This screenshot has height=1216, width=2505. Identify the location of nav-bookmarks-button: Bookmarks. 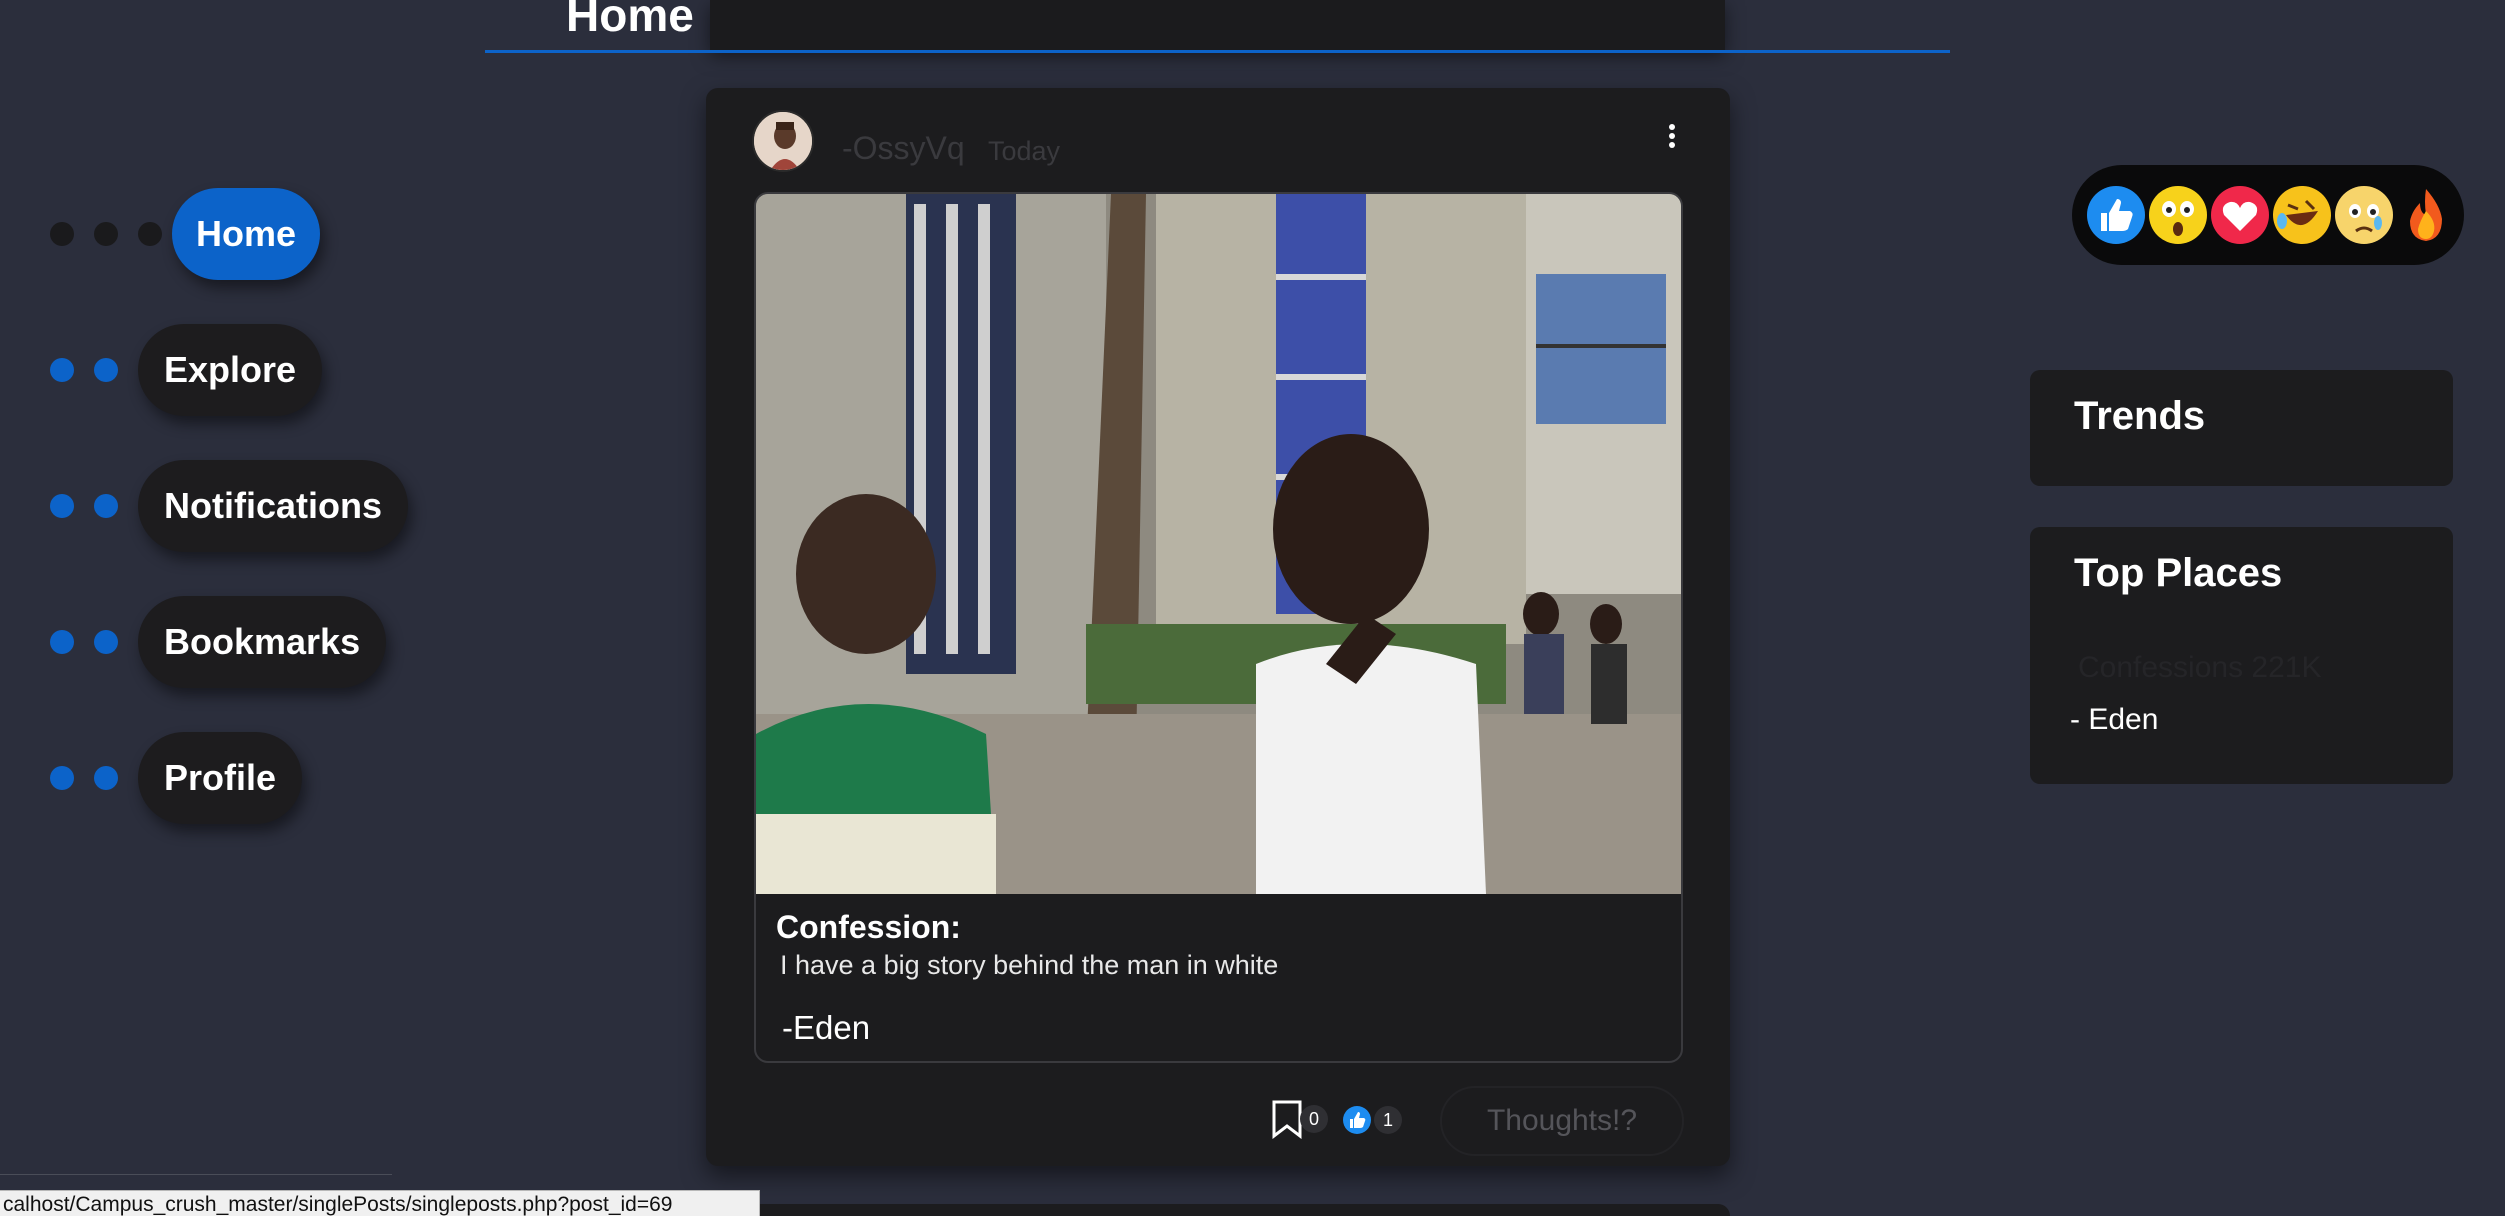
(262, 642).